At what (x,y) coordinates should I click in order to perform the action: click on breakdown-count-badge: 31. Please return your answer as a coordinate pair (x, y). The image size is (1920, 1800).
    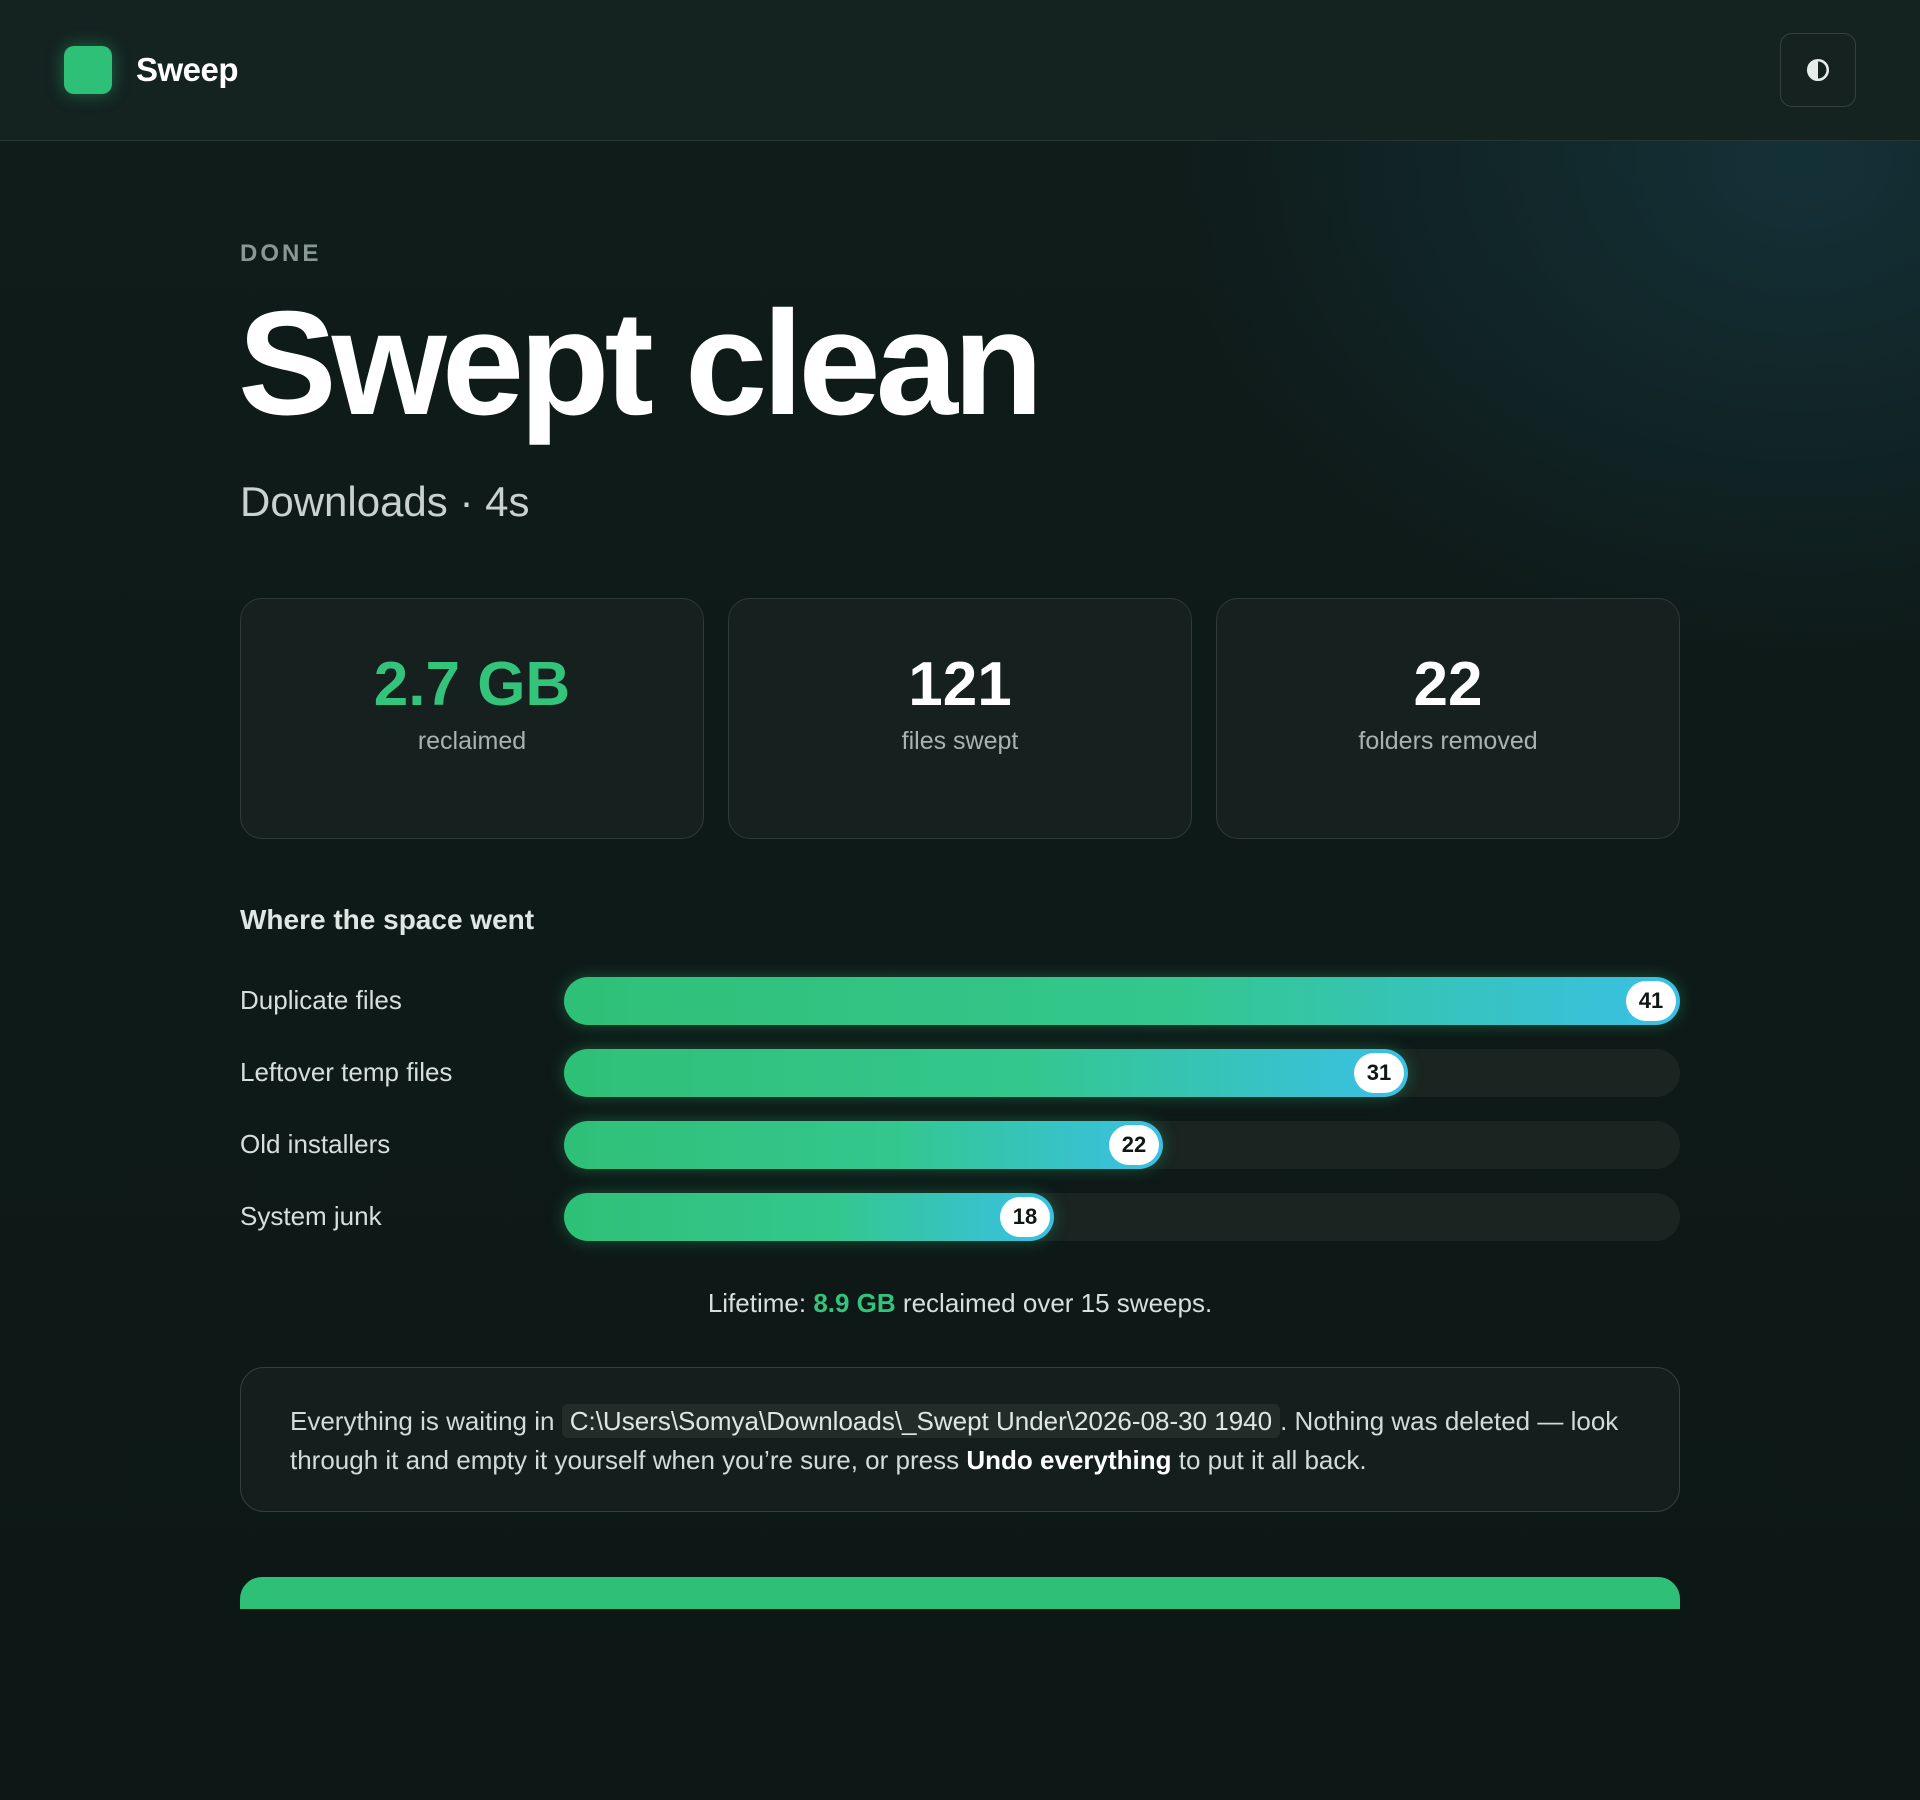
    Looking at the image, I should click on (1379, 1073).